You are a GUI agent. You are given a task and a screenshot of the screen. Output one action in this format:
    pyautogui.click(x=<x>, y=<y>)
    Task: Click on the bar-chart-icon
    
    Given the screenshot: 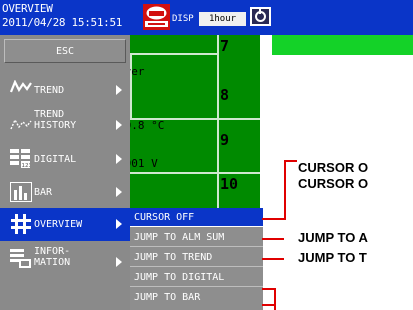 What is the action you would take?
    pyautogui.click(x=21, y=192)
    